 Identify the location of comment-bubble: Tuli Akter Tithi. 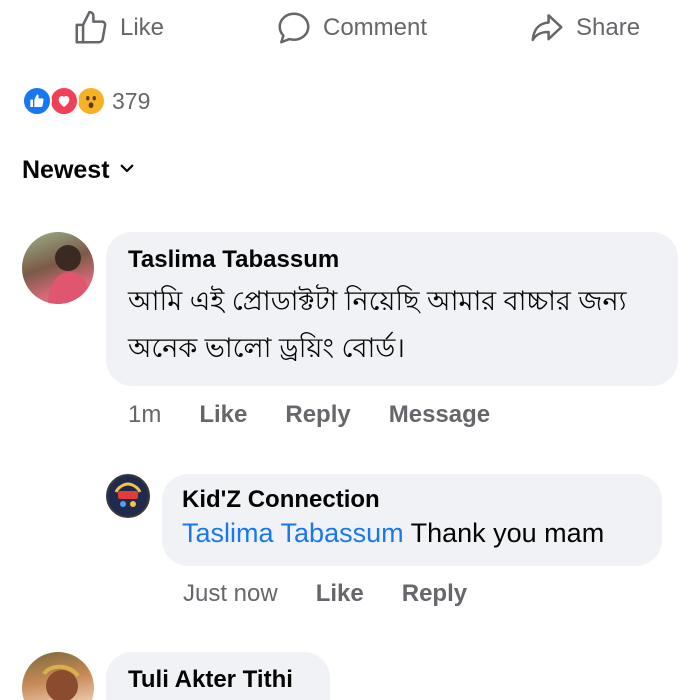
(218, 676).